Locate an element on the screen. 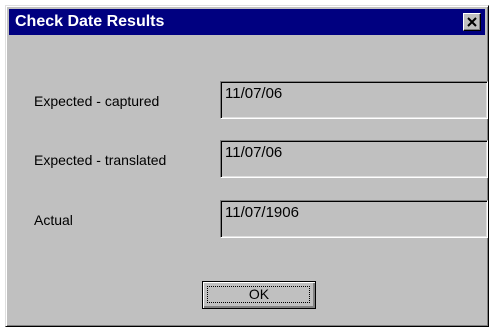 The height and width of the screenshot is (332, 495). expected-captured-value: 11/07/06 is located at coordinates (254, 93).